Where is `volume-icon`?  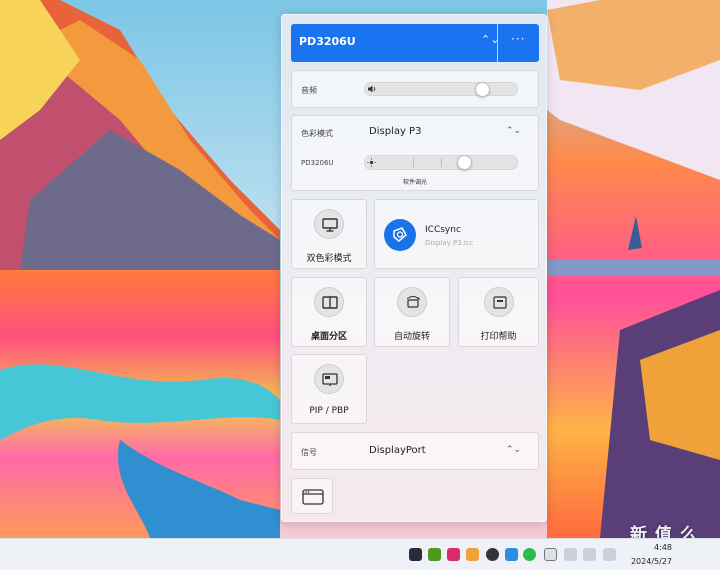
volume-icon is located at coordinates (589, 554).